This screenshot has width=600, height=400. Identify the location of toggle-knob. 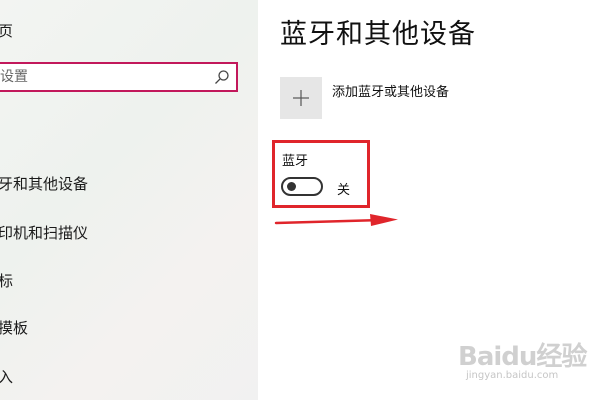
(291, 186).